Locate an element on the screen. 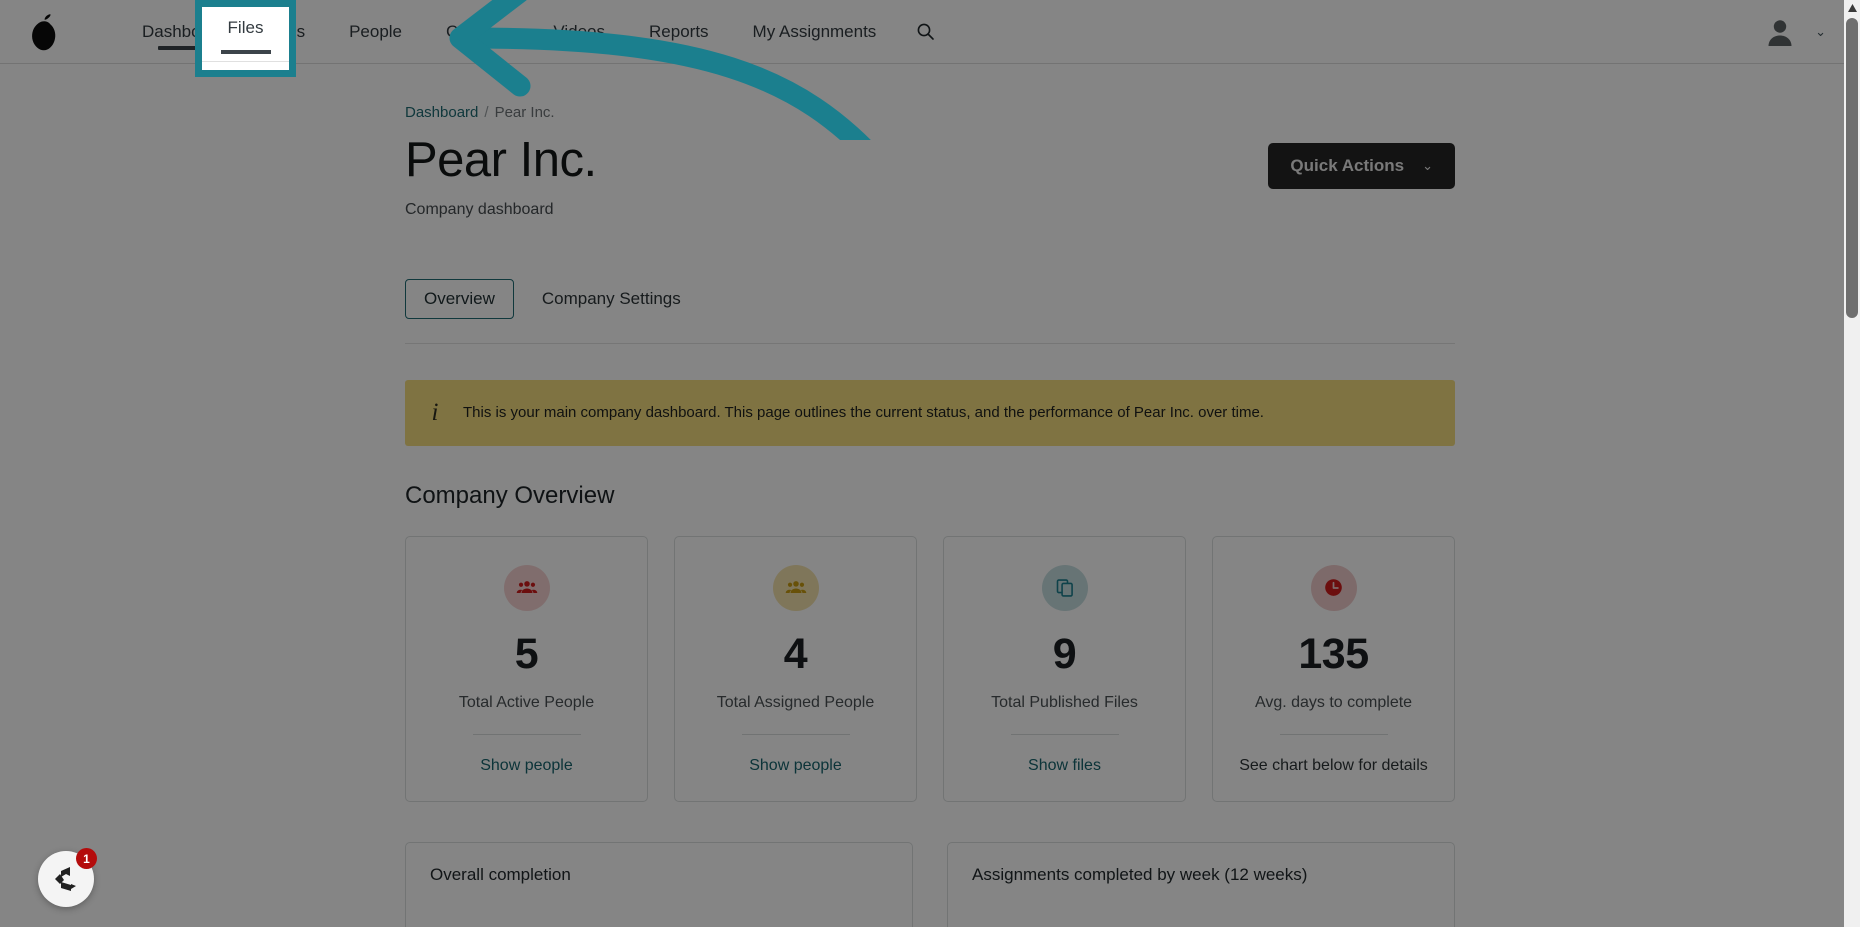 The height and width of the screenshot is (927, 1860). page-title: Pear Inc. is located at coordinates (501, 160).